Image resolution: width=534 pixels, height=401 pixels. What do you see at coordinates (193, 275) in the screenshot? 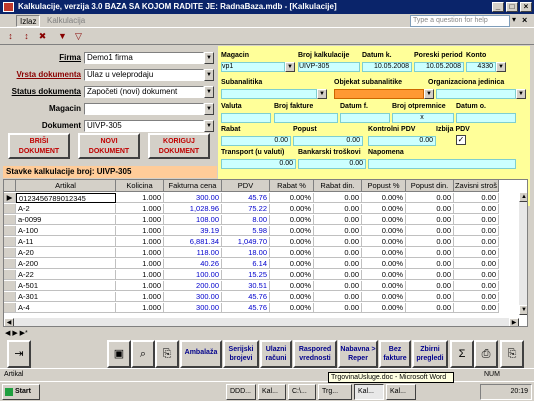
I see `grid-cell: 100.00` at bounding box center [193, 275].